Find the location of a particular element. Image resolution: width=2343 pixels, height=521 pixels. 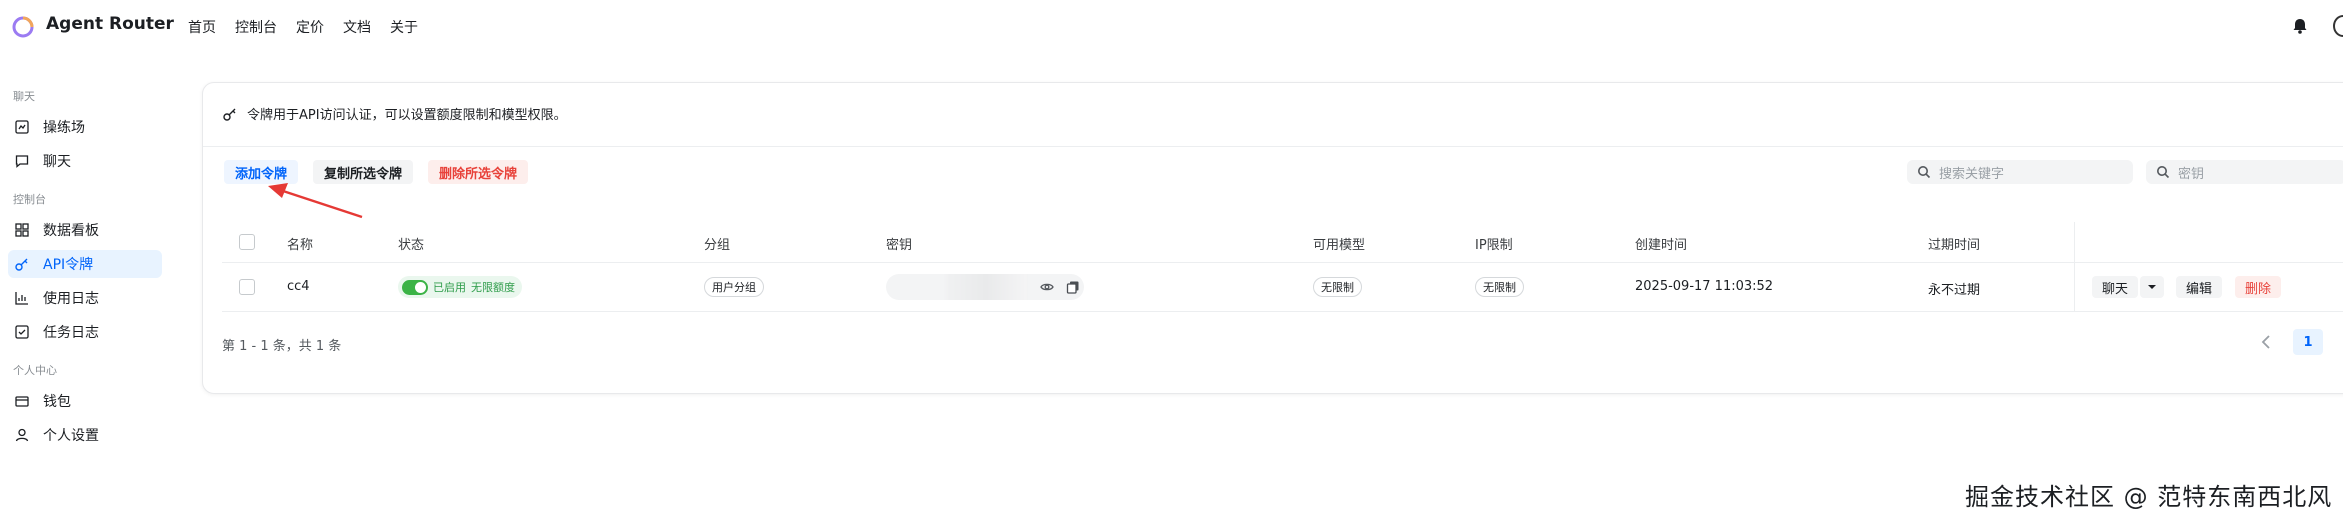

nav-console: 控制台 is located at coordinates (256, 27).